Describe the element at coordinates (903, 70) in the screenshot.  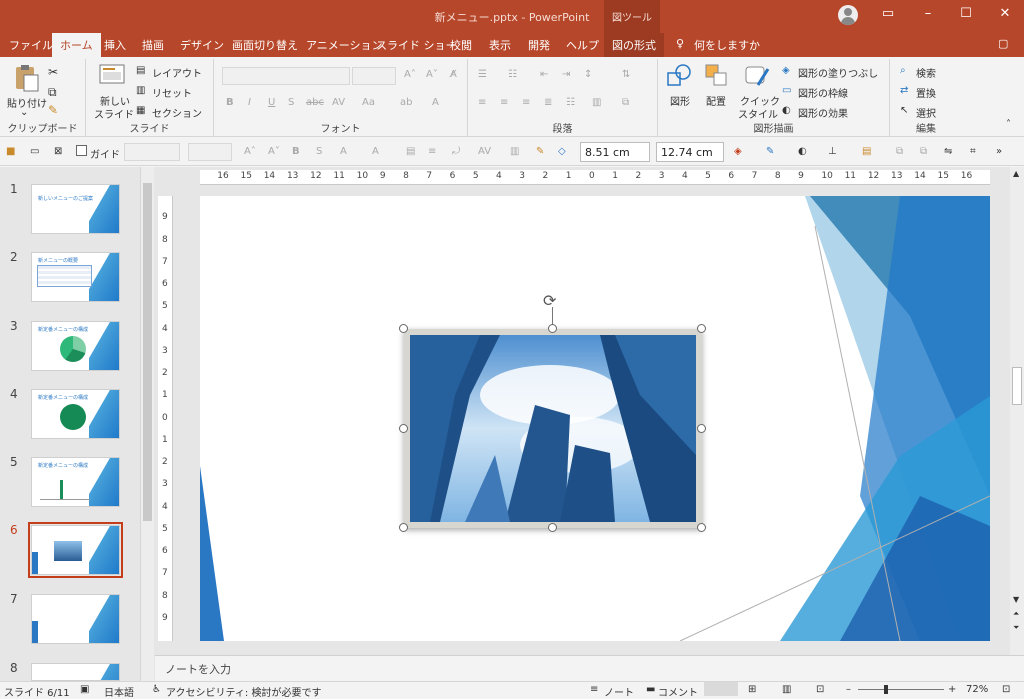
I see `find-icon: ⌕` at that location.